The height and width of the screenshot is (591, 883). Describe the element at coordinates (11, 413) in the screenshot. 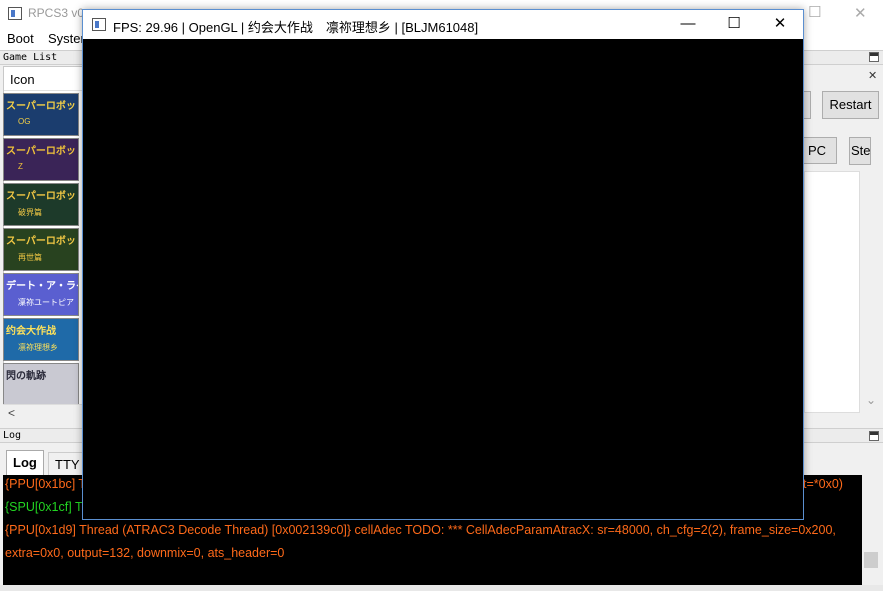

I see `scroll-left-icon: <` at that location.